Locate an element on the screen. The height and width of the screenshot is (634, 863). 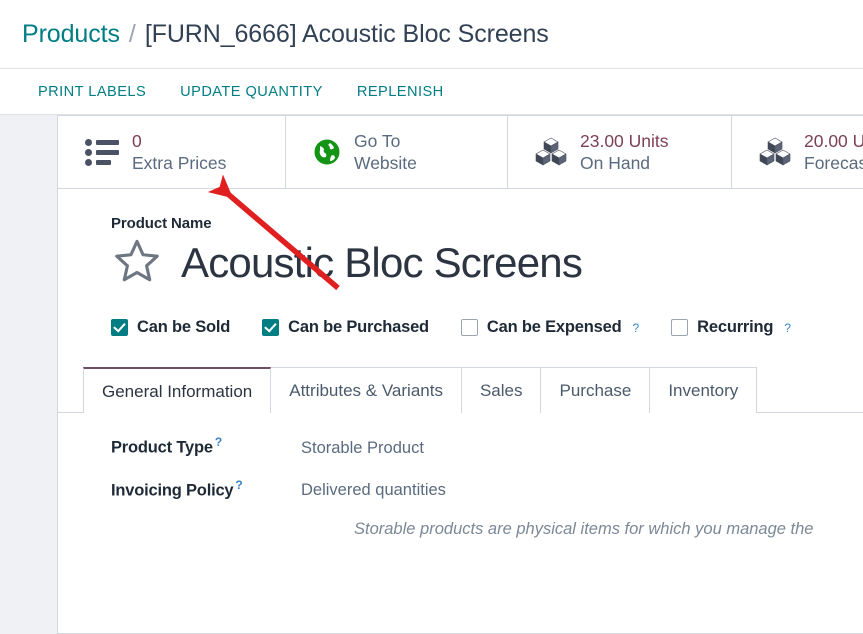
invoicing-policy-value: Delivered quantities is located at coordinates (373, 490).